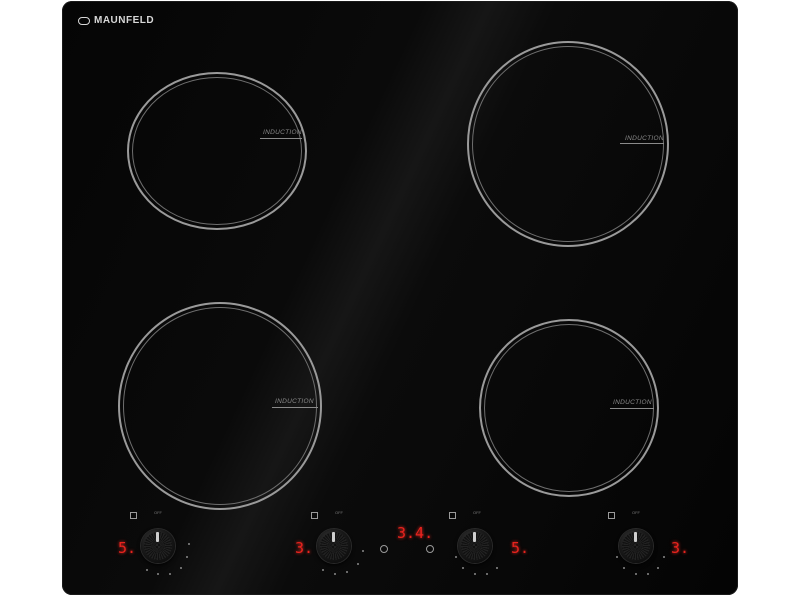 The width and height of the screenshot is (800, 600). I want to click on cooking-zone-top-right, so click(568, 144).